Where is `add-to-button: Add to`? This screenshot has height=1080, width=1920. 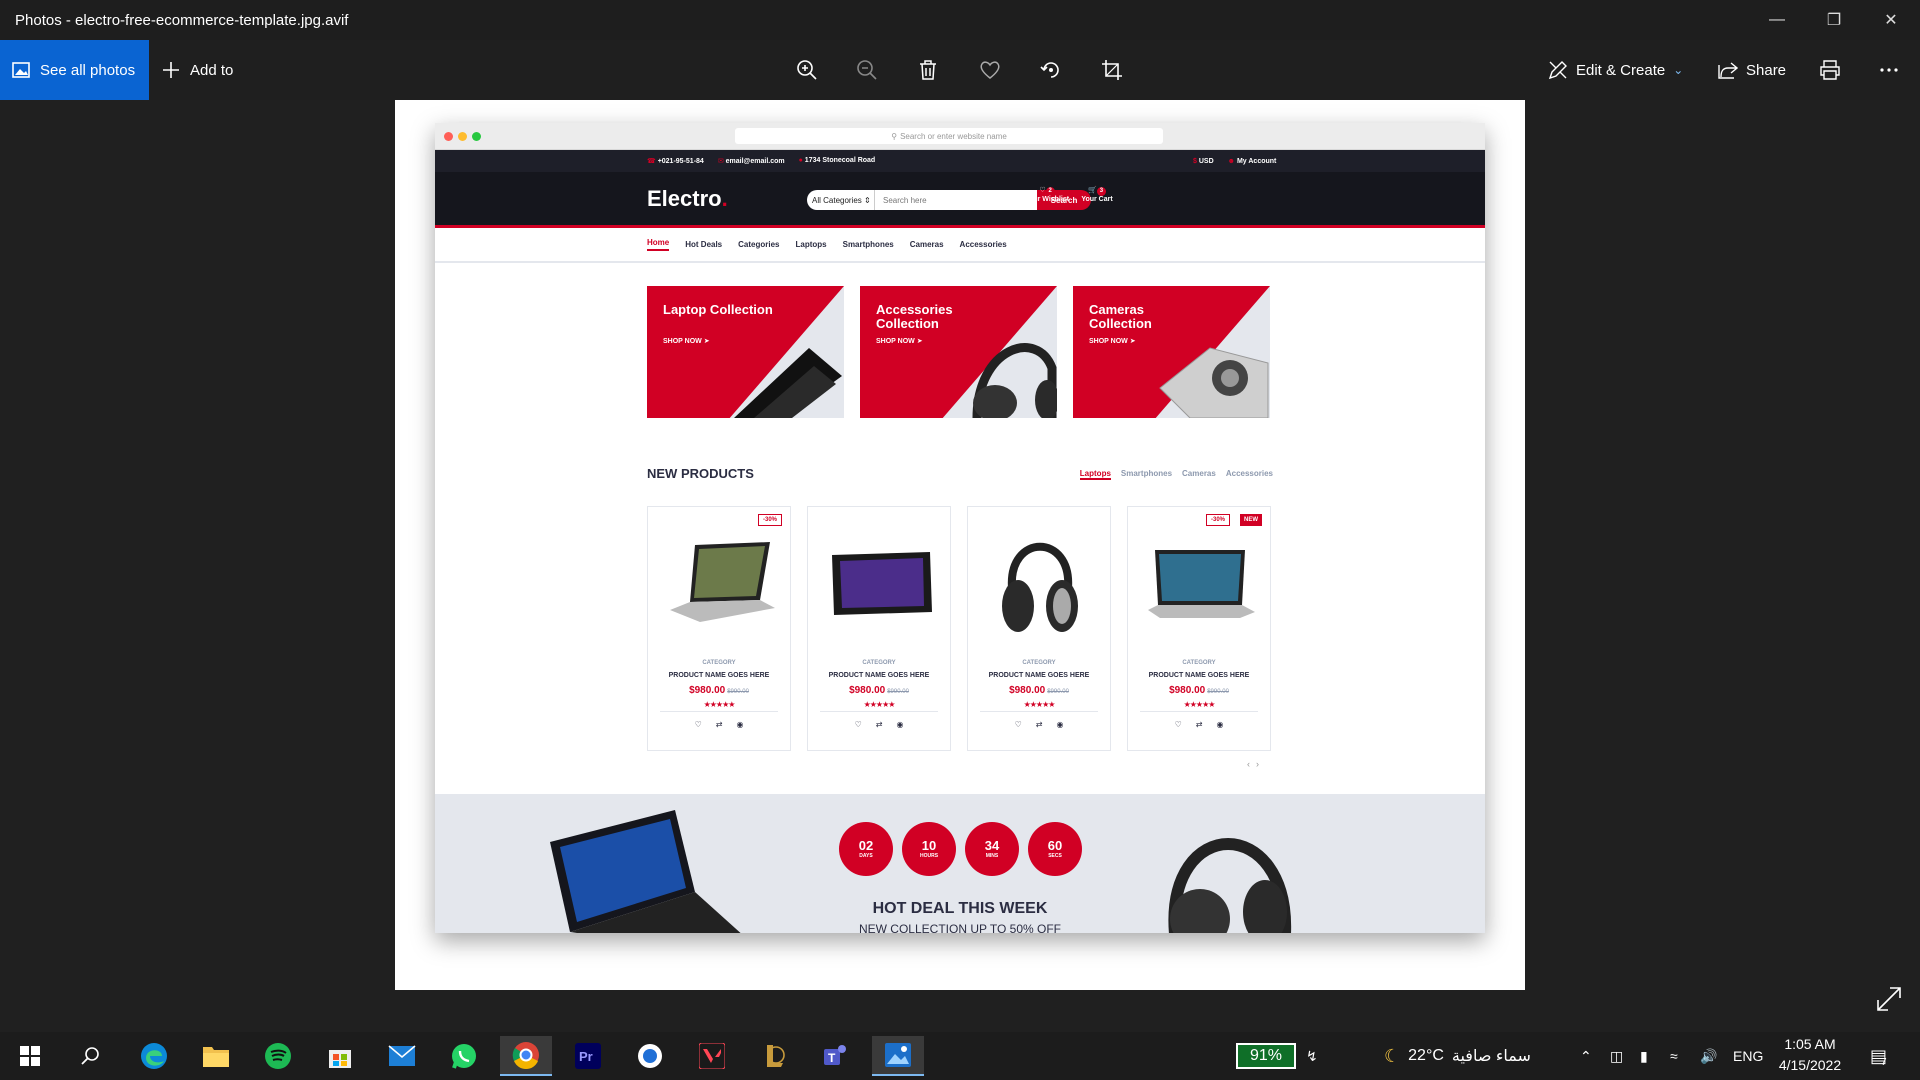
add-to-button: Add to is located at coordinates (197, 70).